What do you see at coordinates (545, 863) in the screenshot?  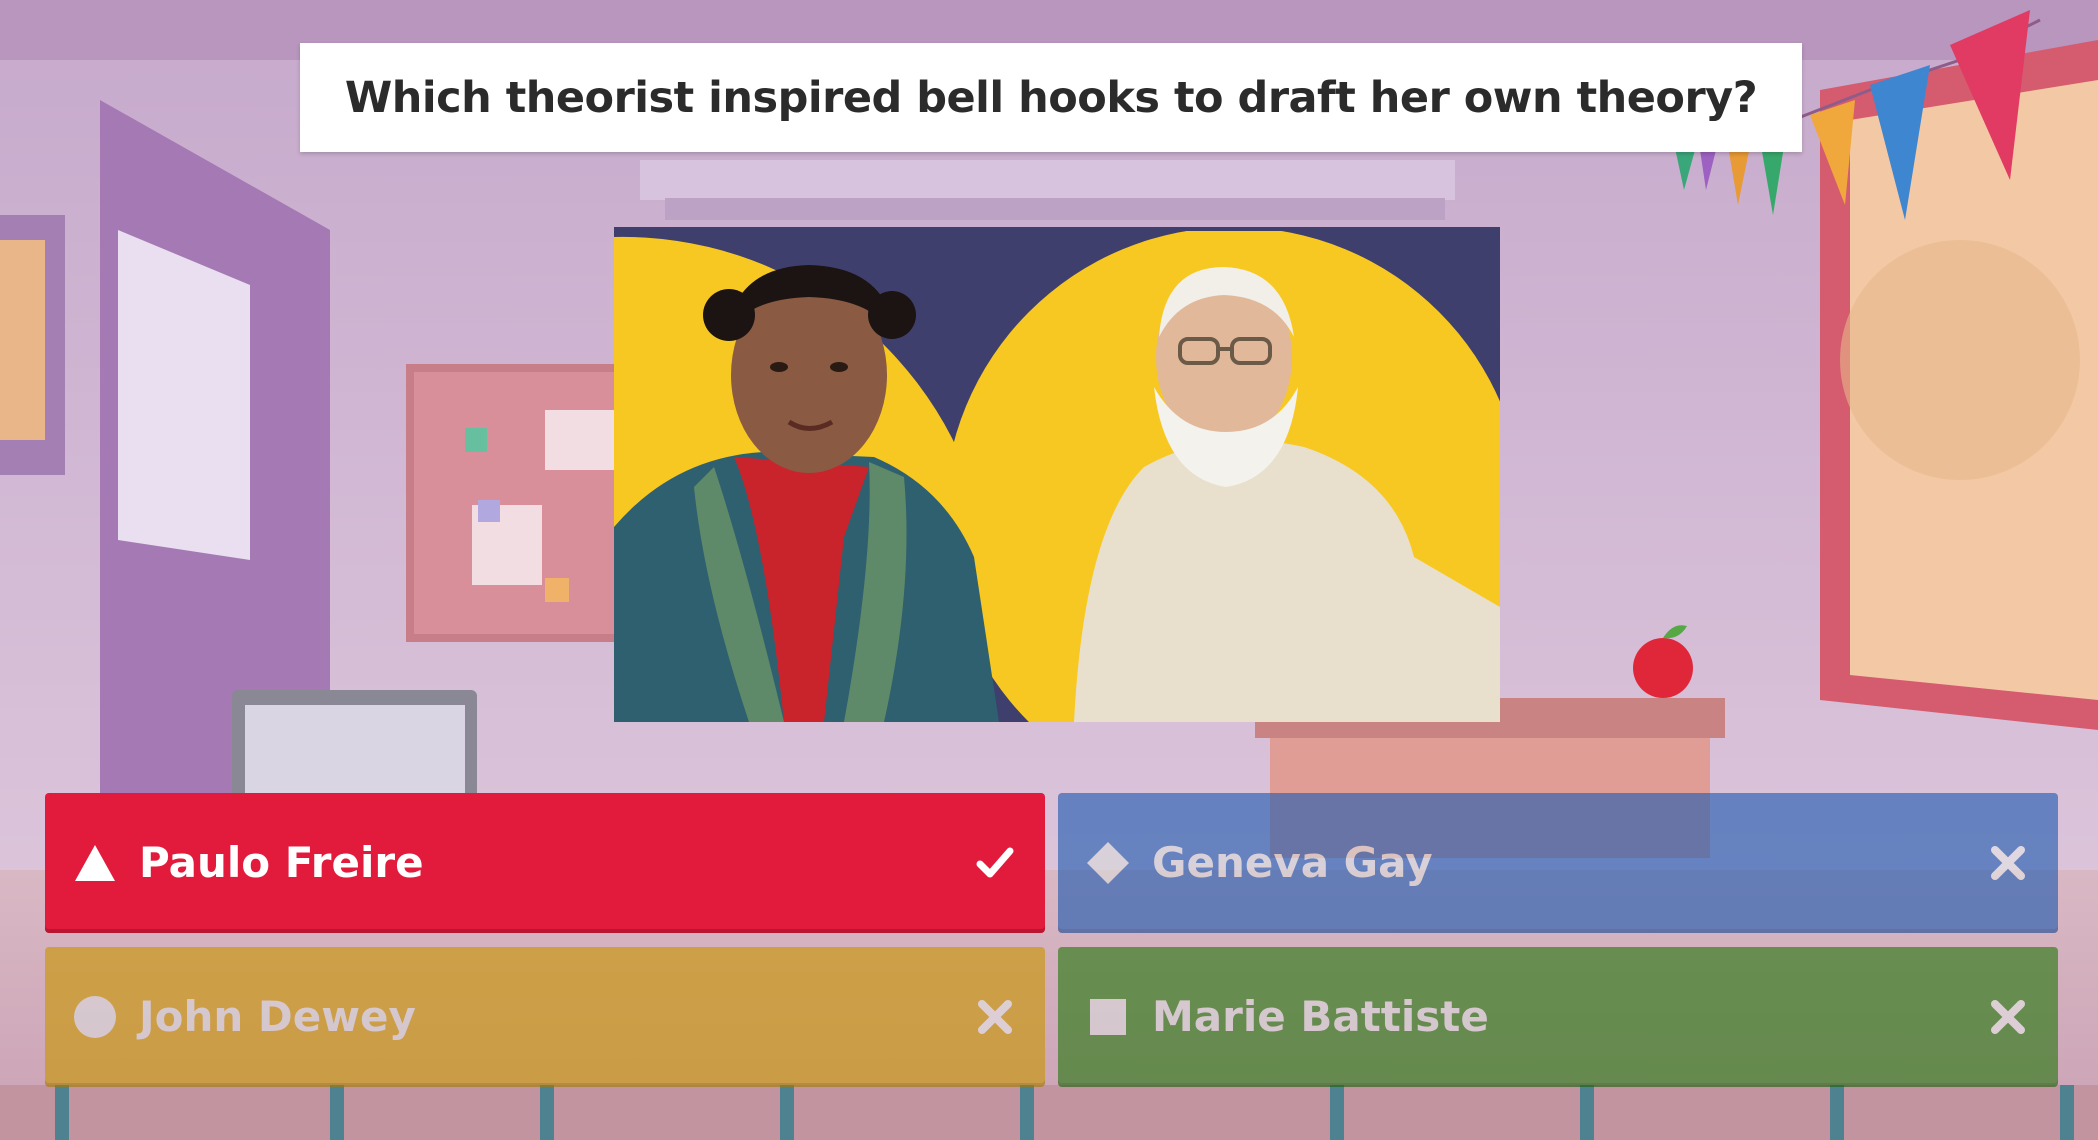 I see `answer-option-1: Paulo Freire` at bounding box center [545, 863].